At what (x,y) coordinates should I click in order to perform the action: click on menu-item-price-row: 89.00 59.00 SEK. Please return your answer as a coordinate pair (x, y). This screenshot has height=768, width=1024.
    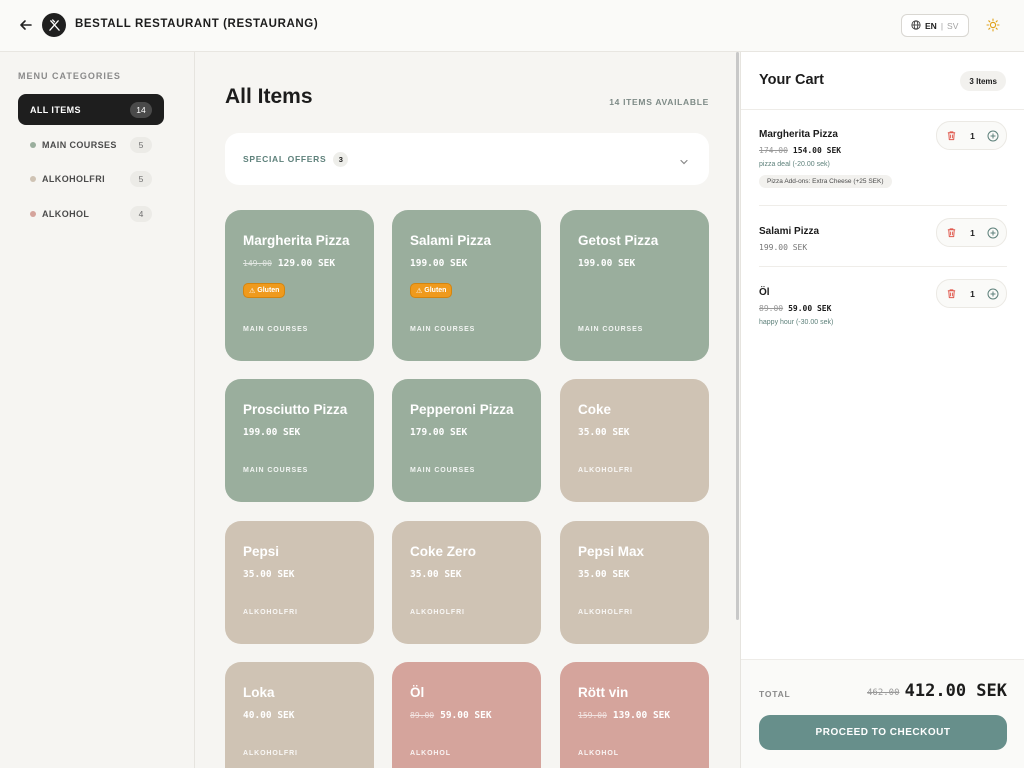
    Looking at the image, I should click on (451, 715).